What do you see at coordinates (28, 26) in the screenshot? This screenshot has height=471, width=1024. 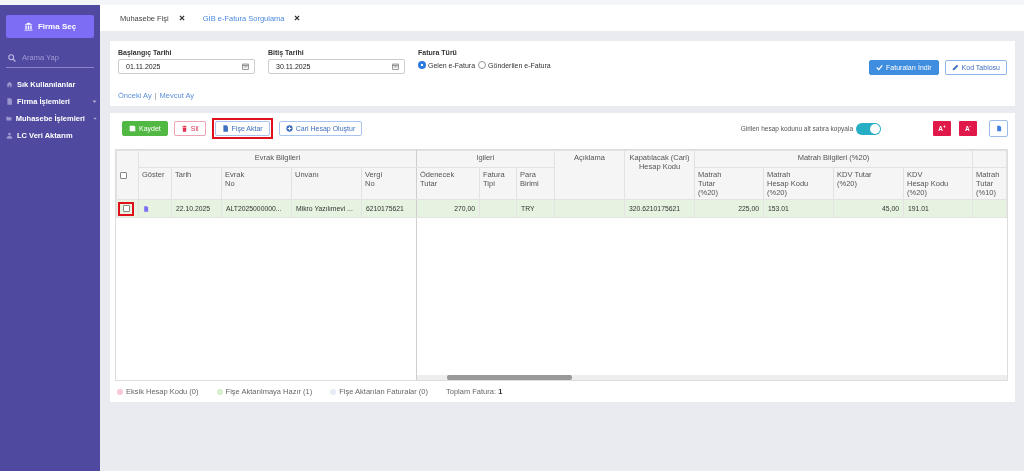 I see `bank-icon` at bounding box center [28, 26].